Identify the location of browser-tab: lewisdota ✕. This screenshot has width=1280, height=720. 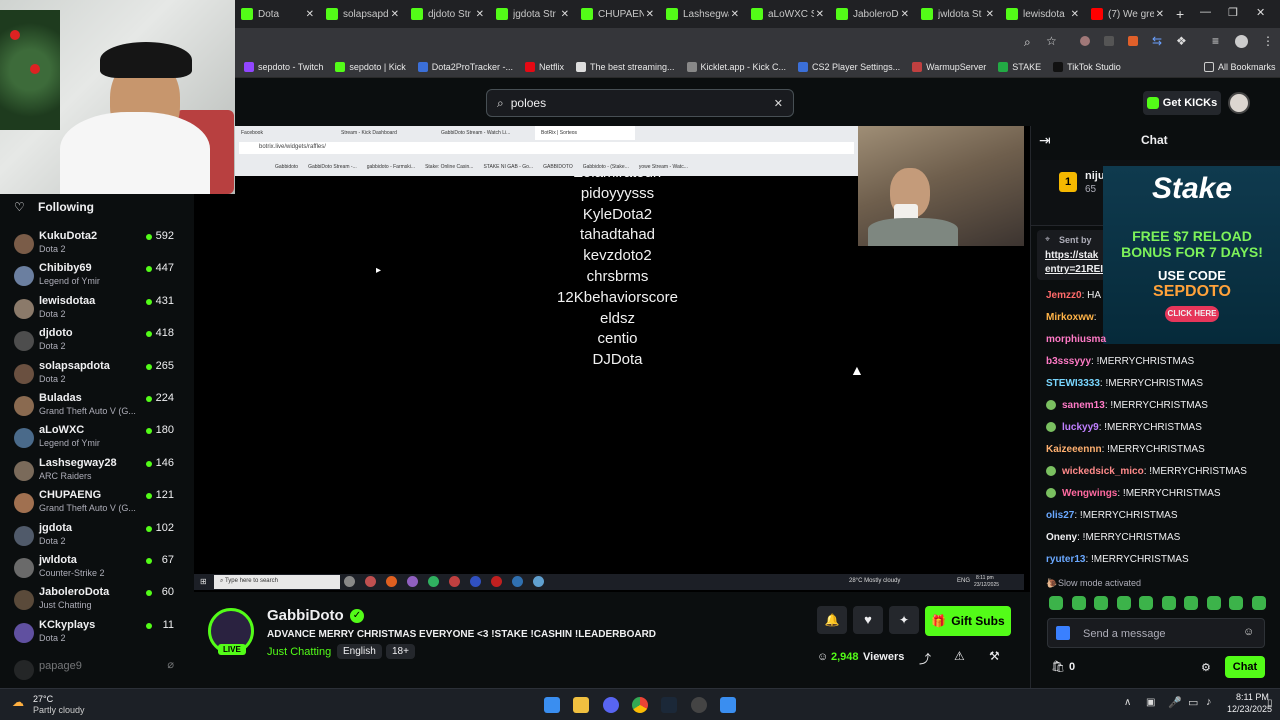
(1042, 14).